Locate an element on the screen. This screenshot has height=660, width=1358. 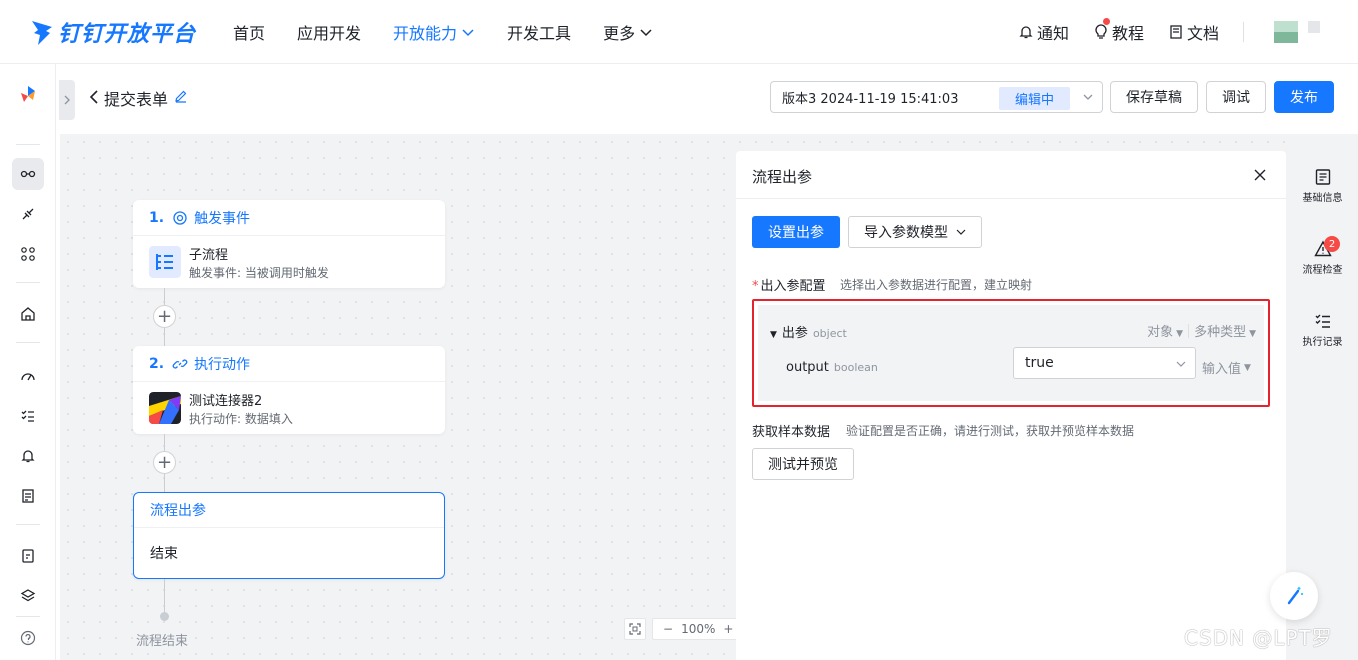
ai-assistant-button is located at coordinates (1294, 596).